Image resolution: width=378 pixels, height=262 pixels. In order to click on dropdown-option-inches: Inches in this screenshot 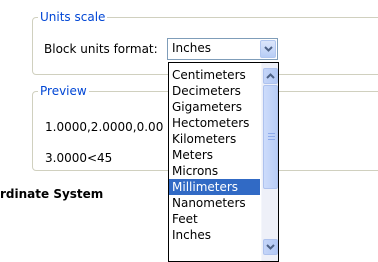, I will do `click(214, 235)`.